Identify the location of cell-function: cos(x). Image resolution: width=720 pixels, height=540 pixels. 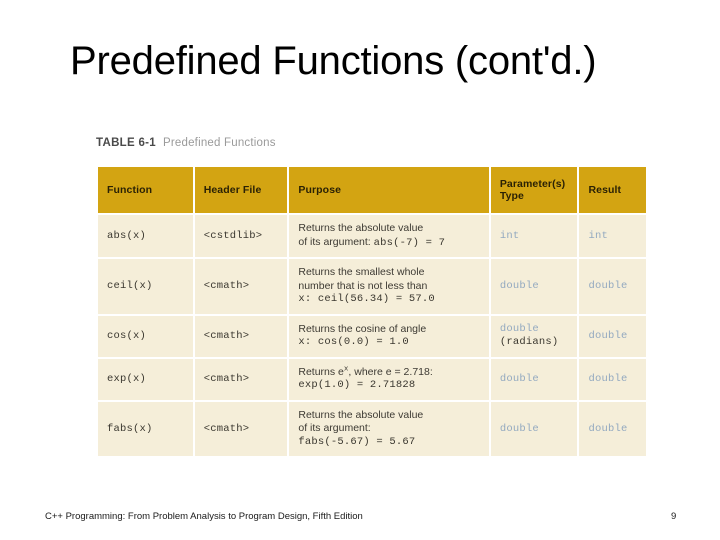
(145, 336).